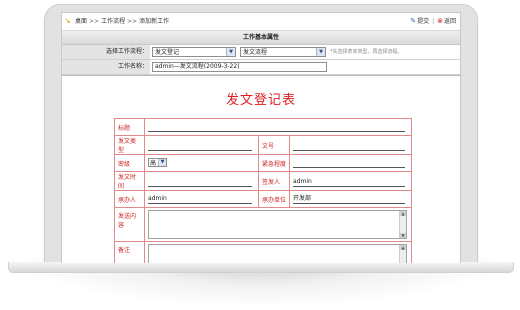 Image resolution: width=520 pixels, height=310 pixels. I want to click on signer-cell: admin, so click(350, 181).